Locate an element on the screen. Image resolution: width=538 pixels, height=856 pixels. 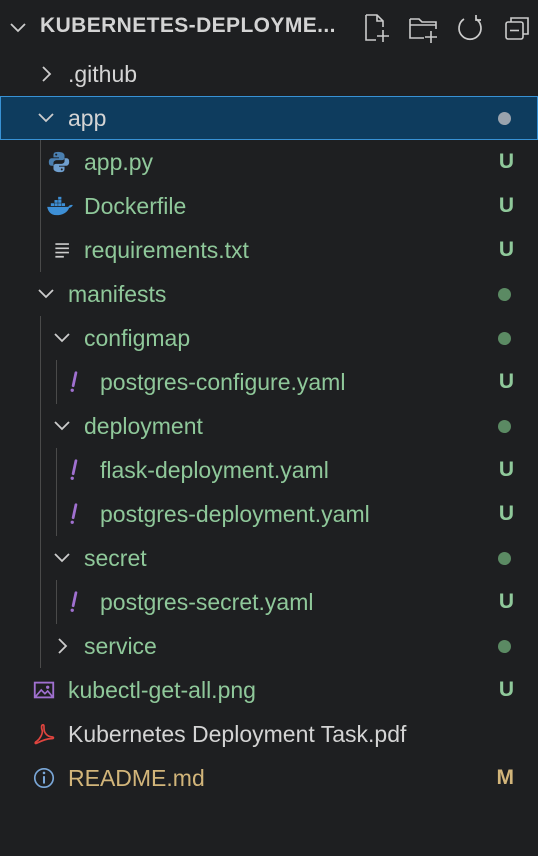
tree-item-label: secret is located at coordinates (115, 558).